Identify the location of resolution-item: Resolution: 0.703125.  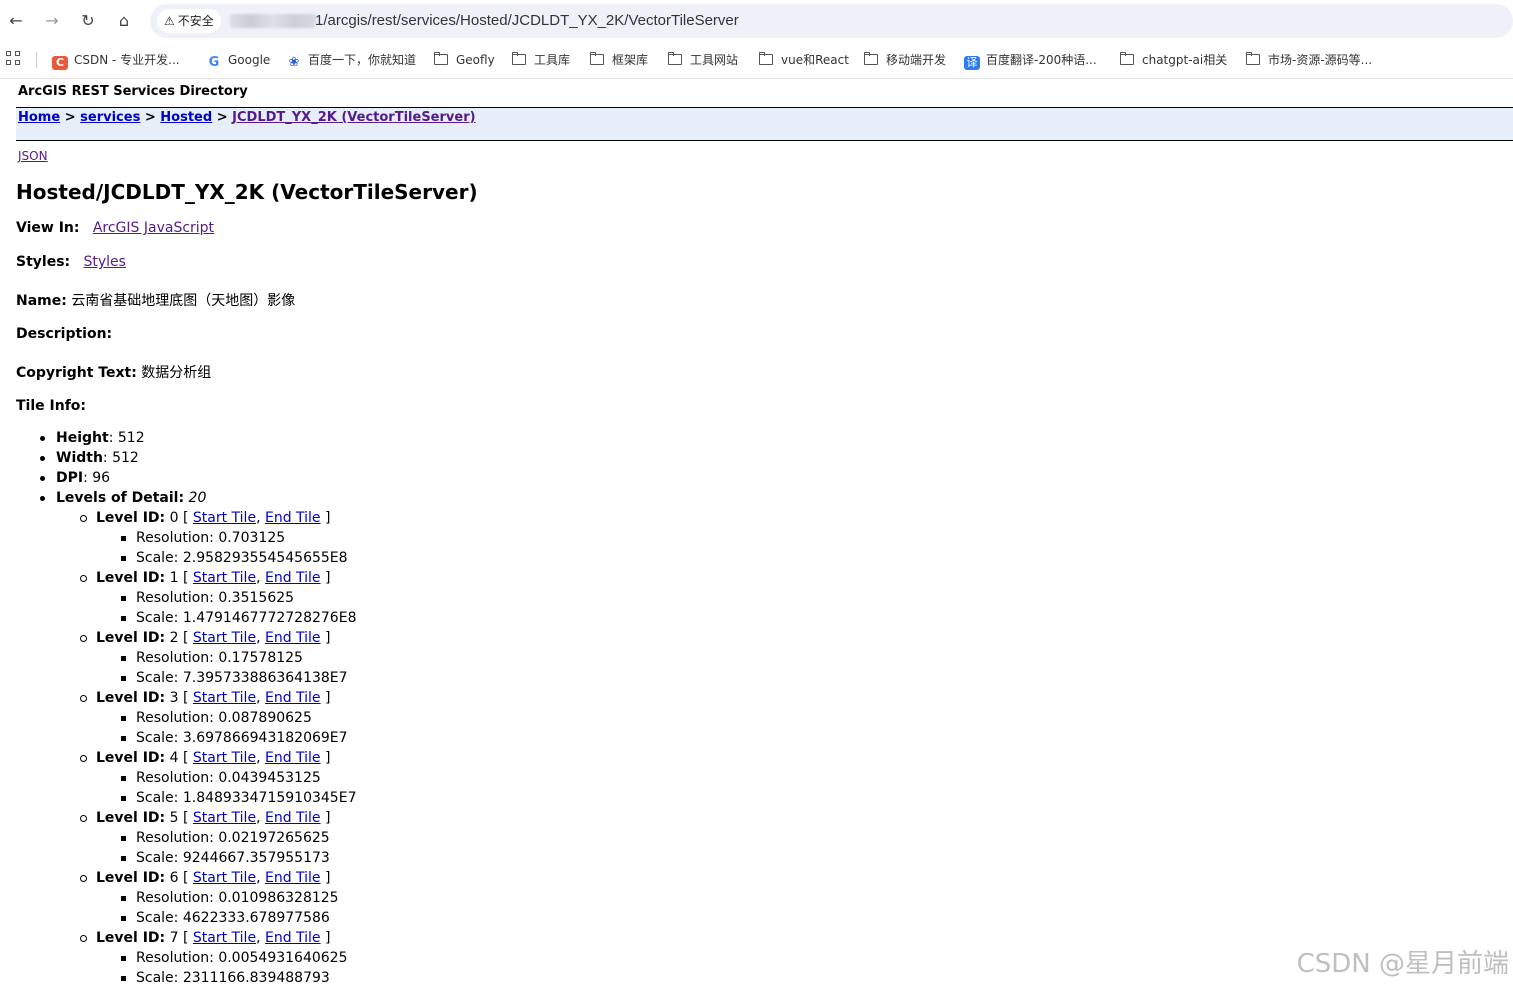
(178, 538).